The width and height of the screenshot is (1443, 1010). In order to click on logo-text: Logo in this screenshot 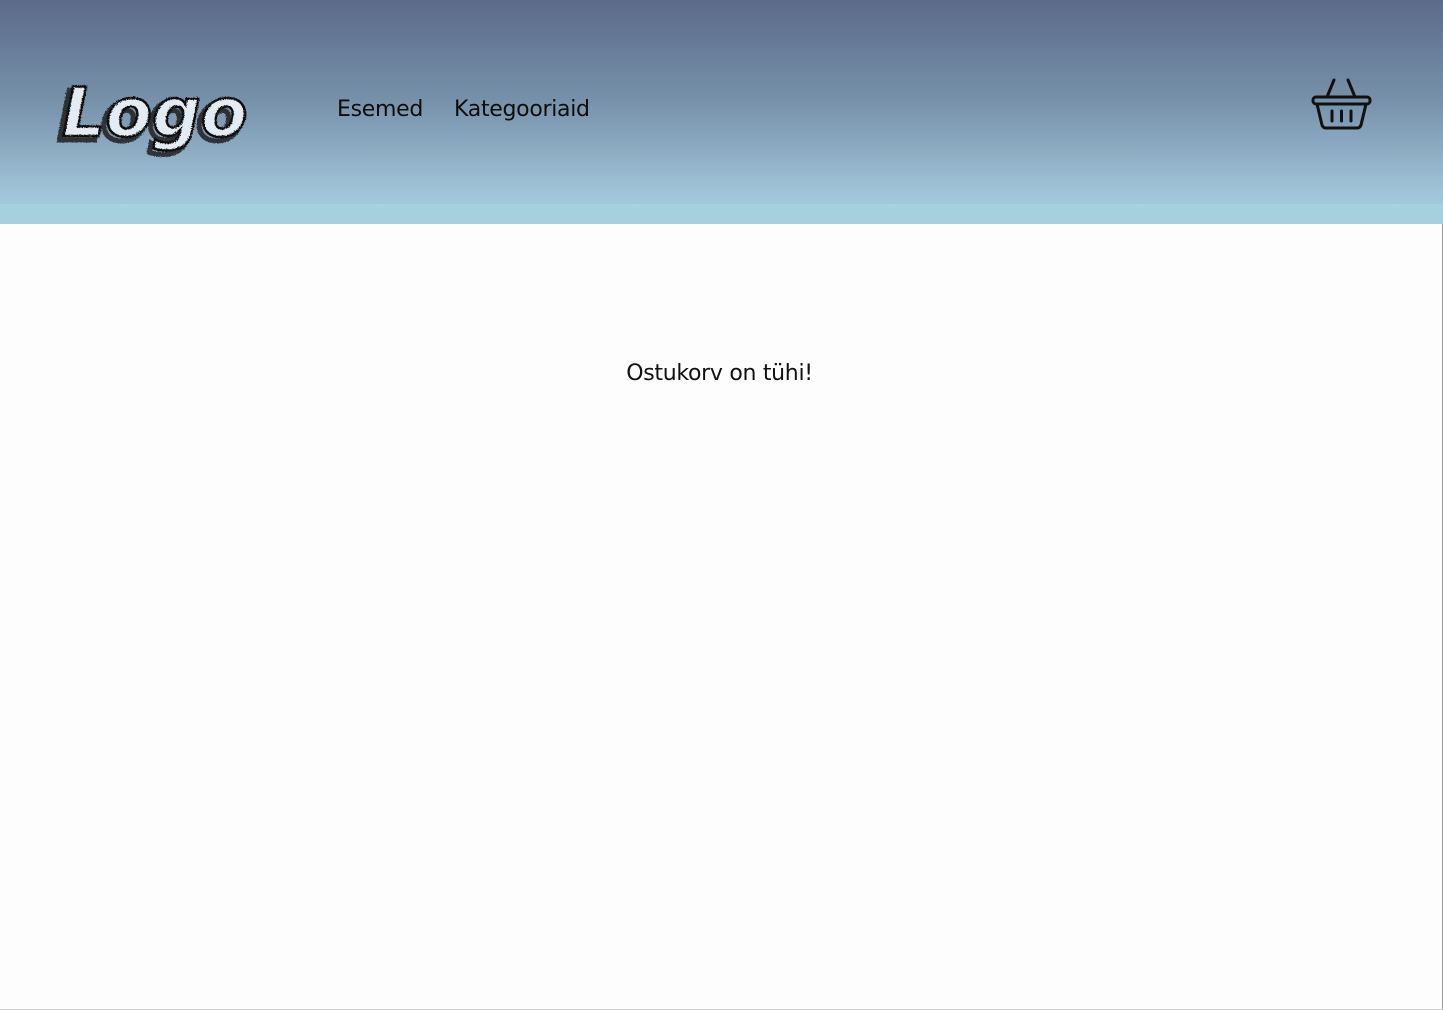, I will do `click(154, 113)`.